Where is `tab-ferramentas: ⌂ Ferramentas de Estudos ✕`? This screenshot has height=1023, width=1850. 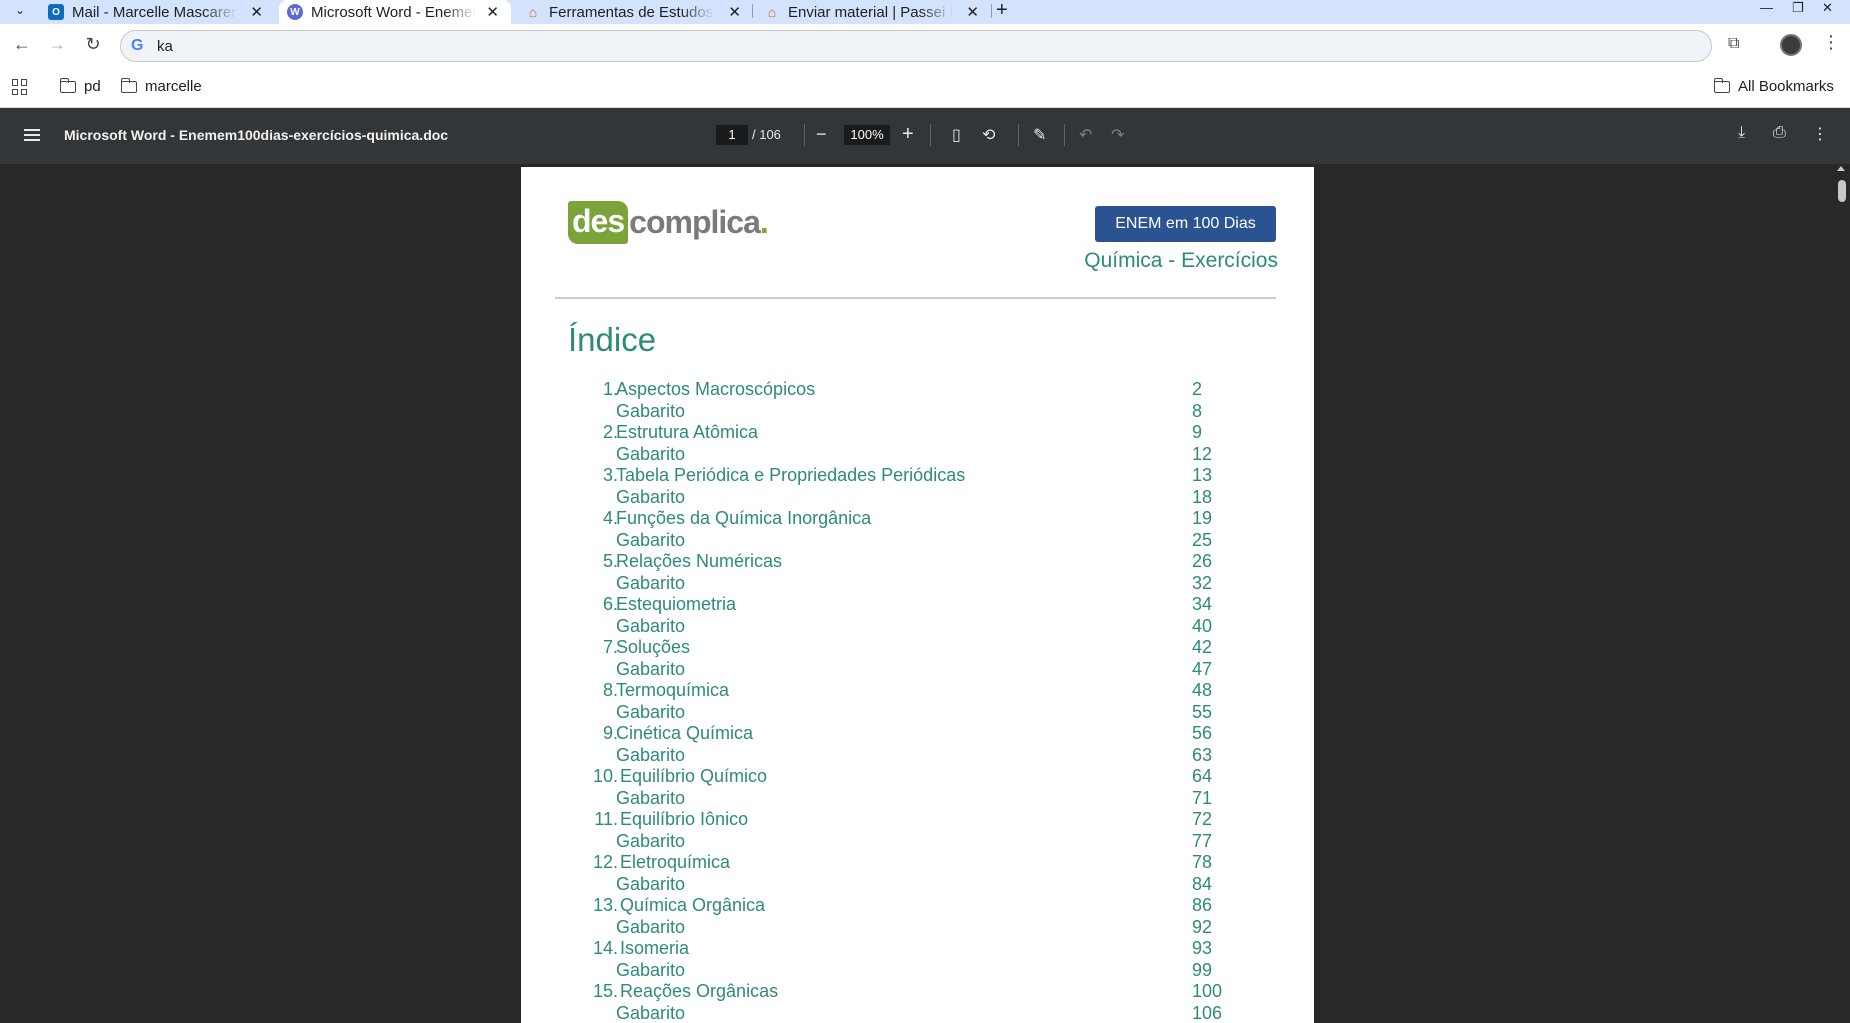 tab-ferramentas: ⌂ Ferramentas de Estudos ✕ is located at coordinates (635, 12).